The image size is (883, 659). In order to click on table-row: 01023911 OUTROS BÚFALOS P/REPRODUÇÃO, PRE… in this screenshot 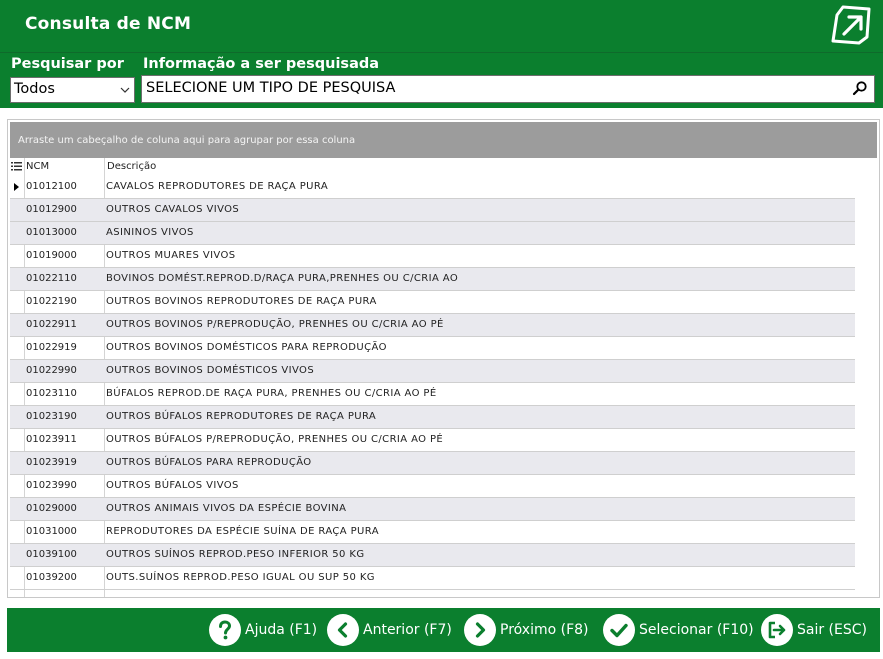, I will do `click(432, 440)`.